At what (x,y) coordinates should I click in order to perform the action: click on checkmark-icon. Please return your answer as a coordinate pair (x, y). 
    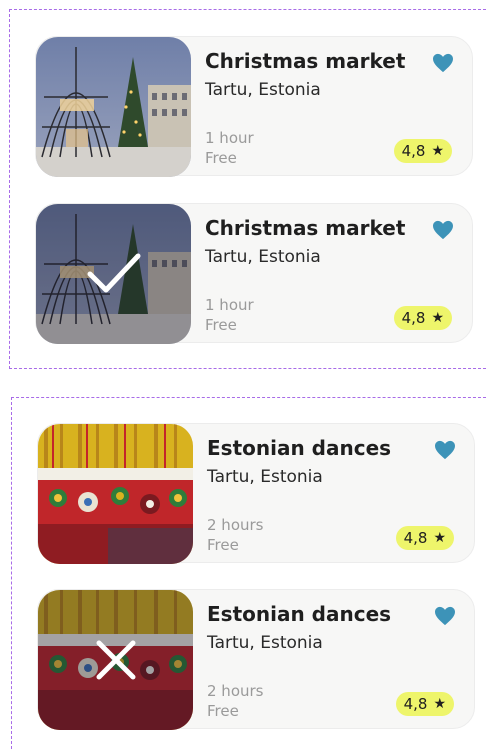
    Looking at the image, I should click on (113, 273).